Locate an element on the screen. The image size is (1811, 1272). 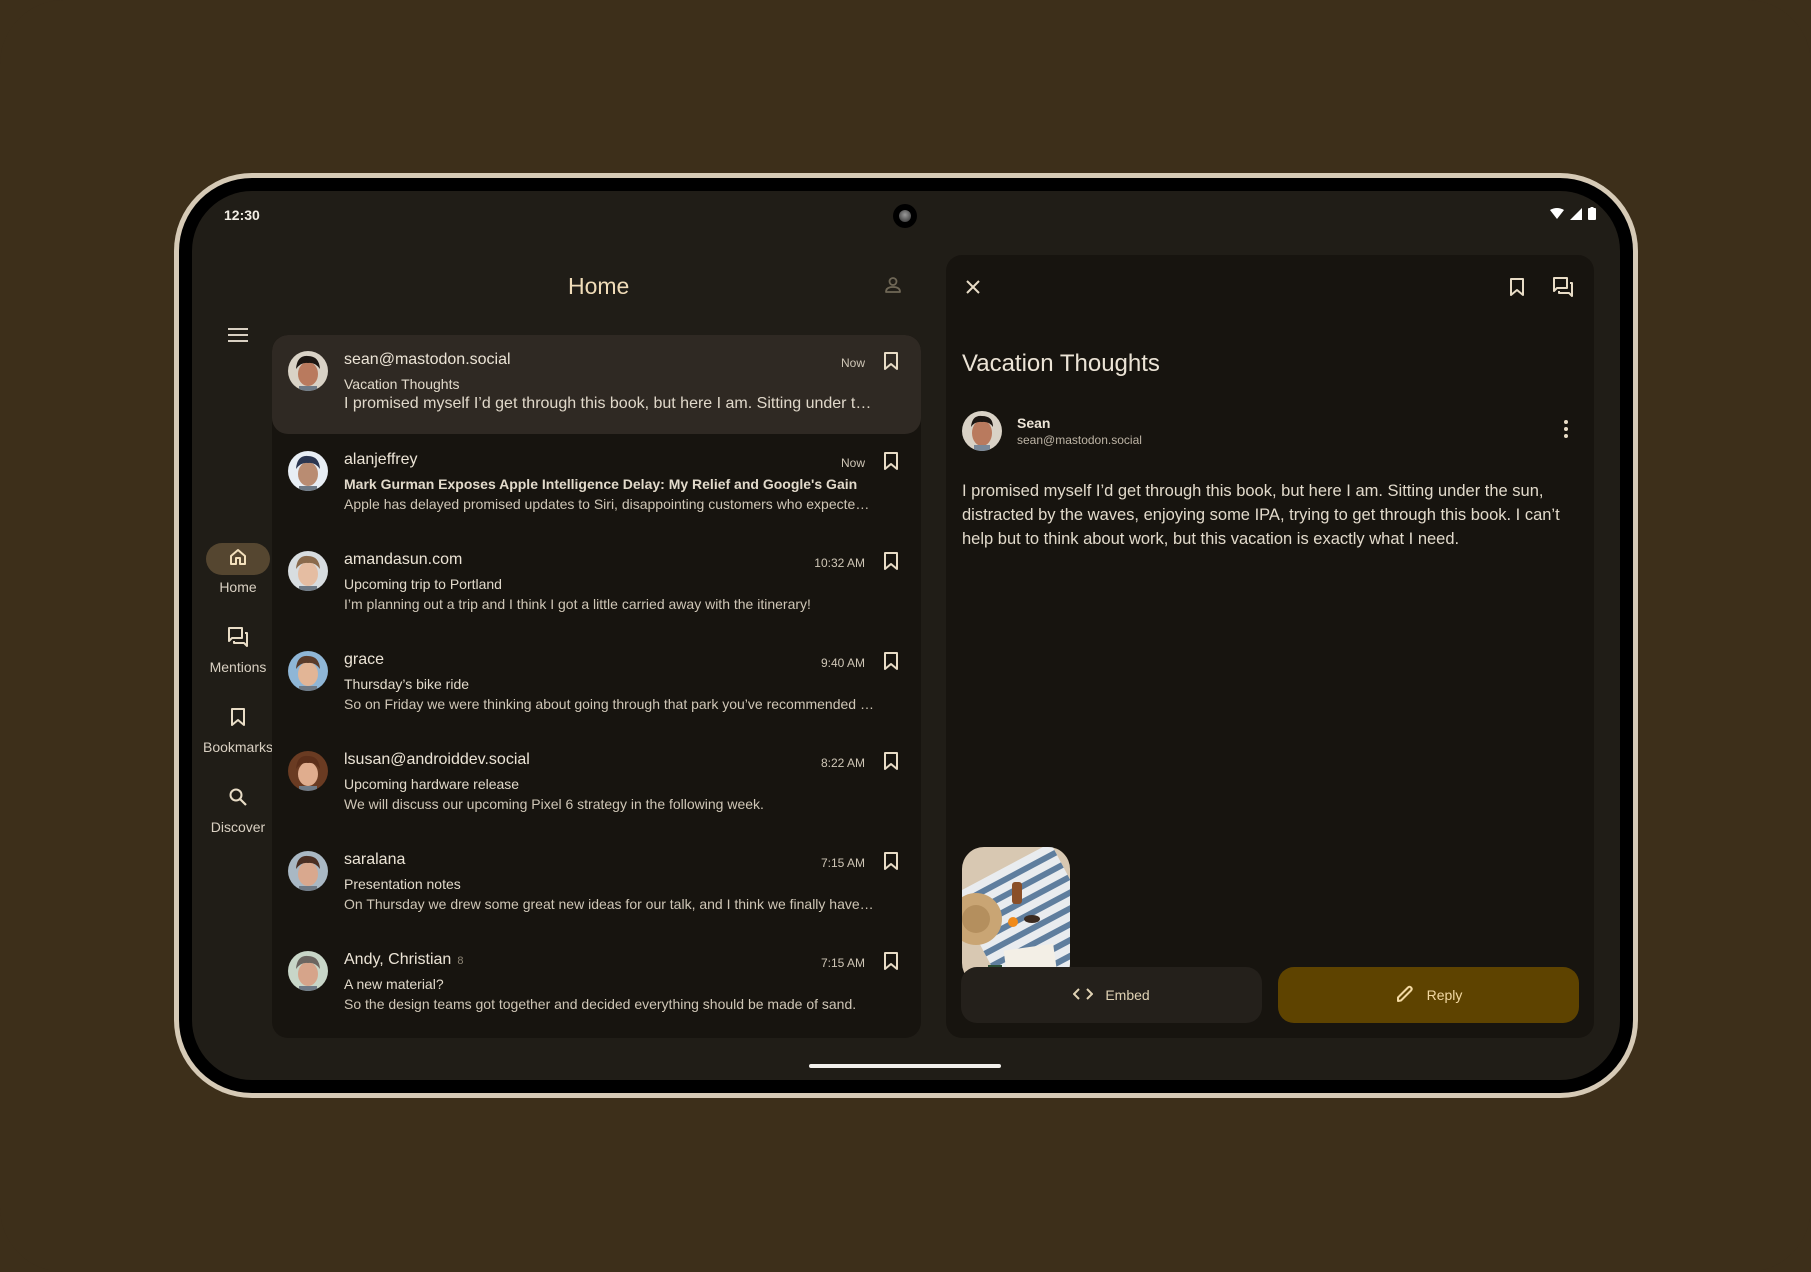
cellular-signal-icon is located at coordinates (1576, 213).